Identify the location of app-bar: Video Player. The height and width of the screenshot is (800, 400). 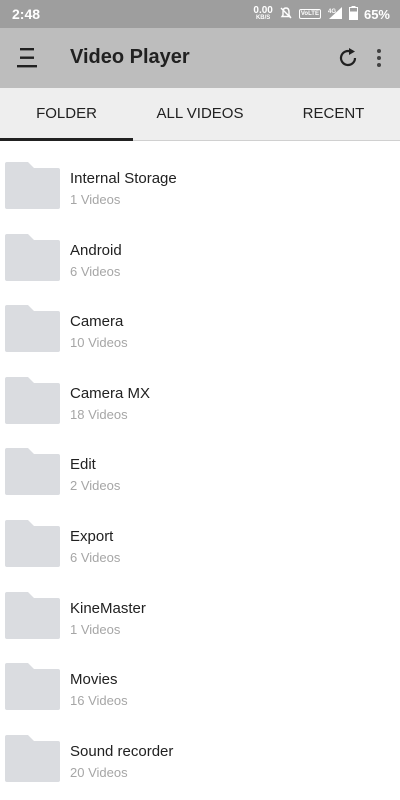
(200, 58).